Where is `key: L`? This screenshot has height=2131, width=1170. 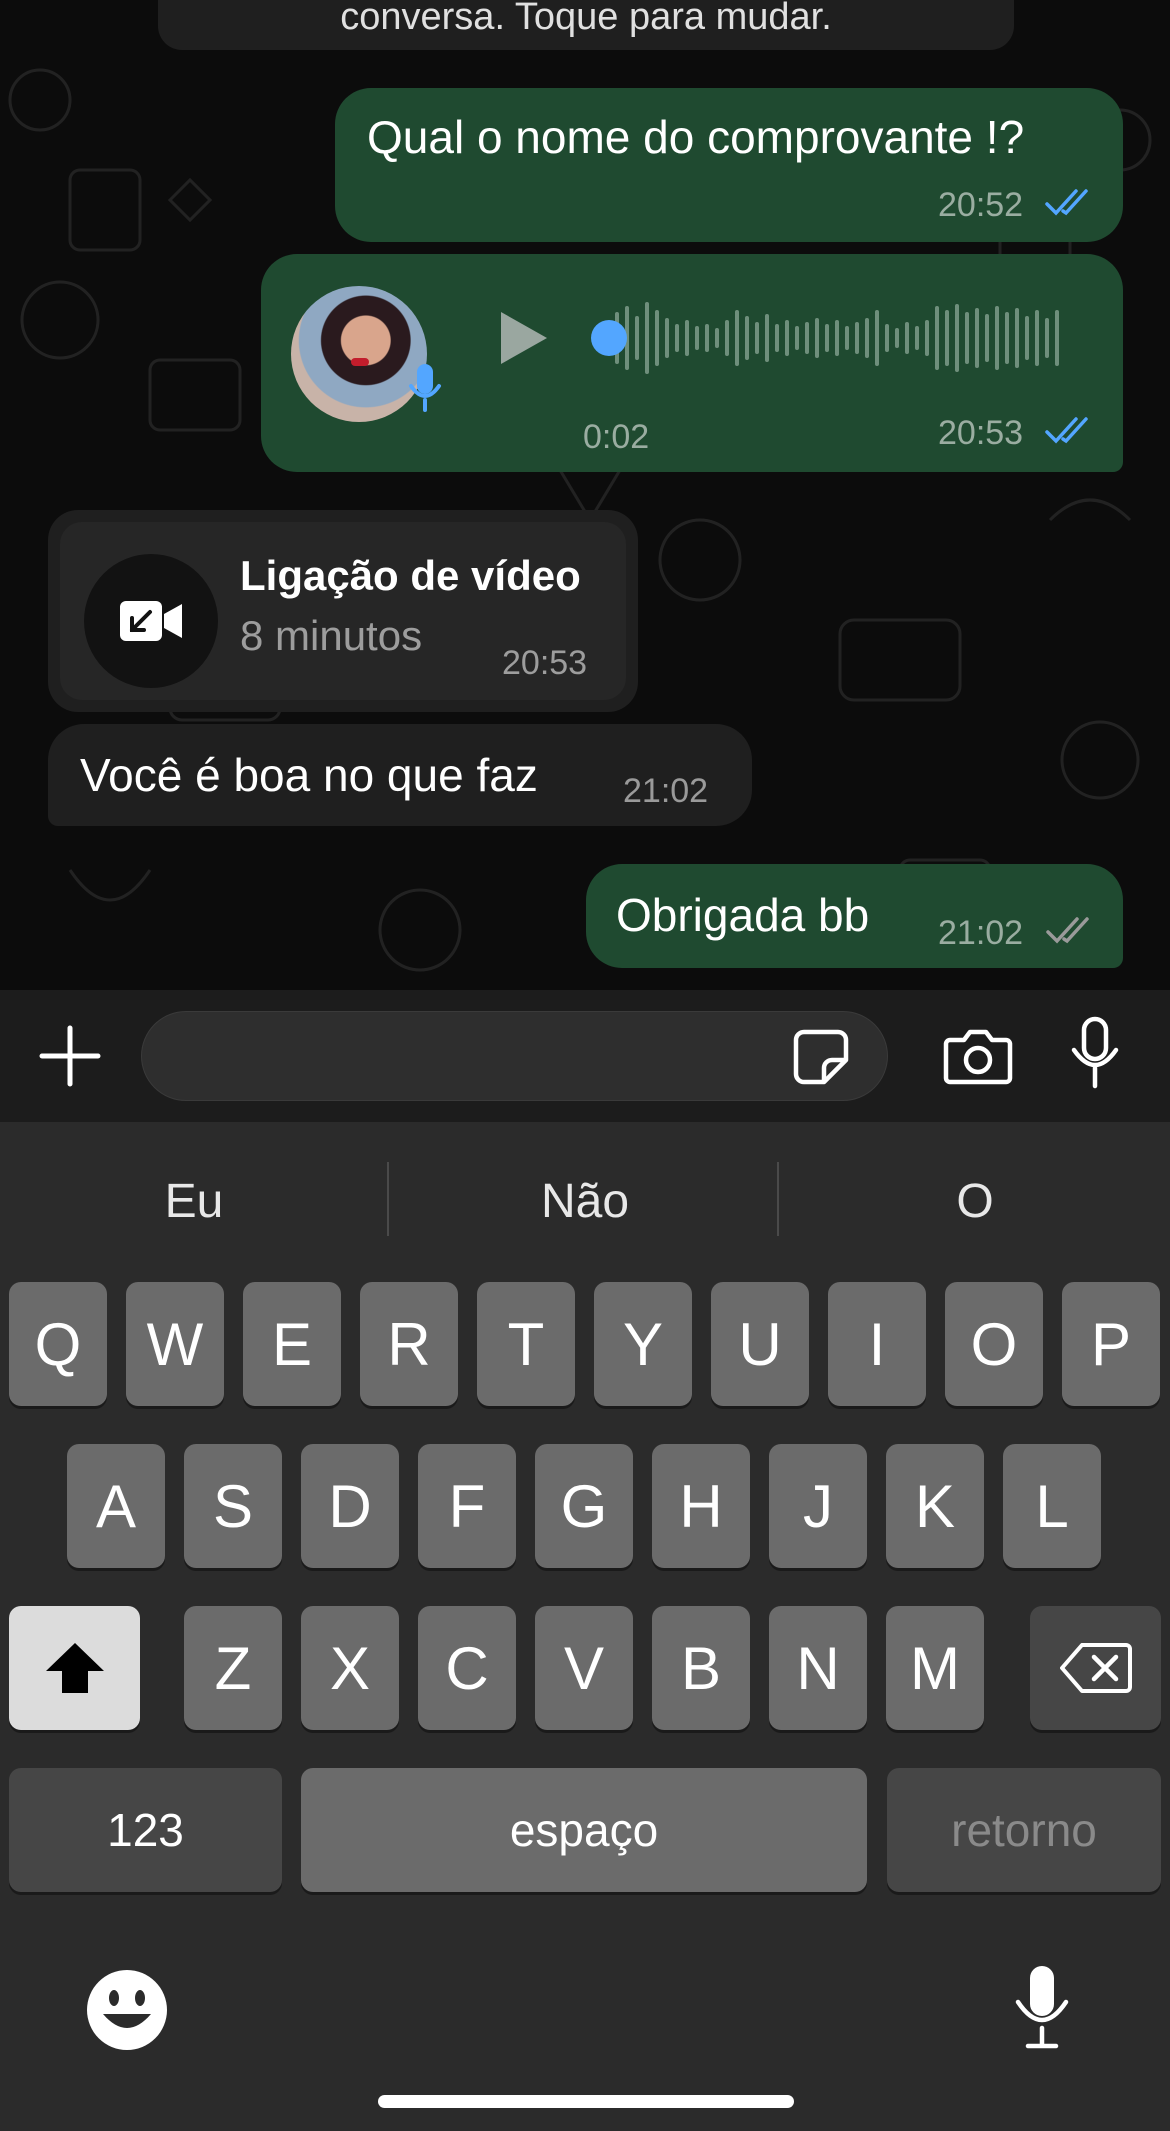
key: L is located at coordinates (1052, 1506).